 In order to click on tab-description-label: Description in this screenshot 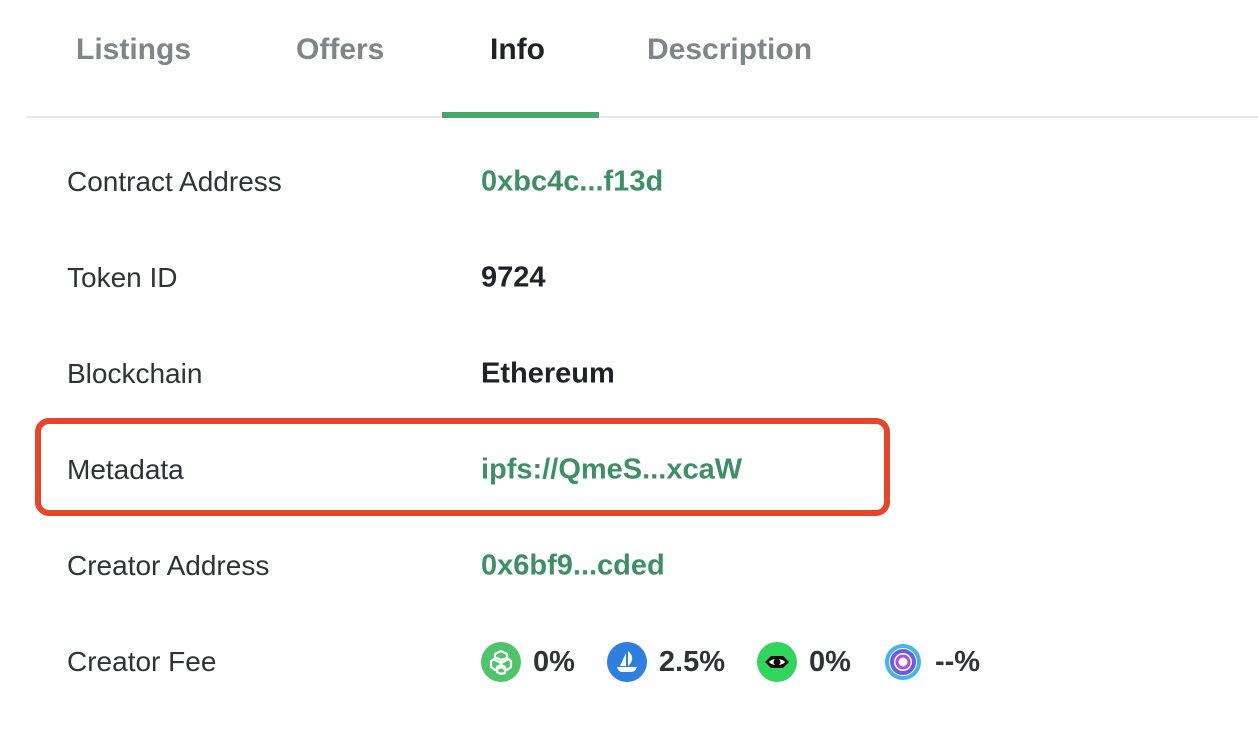, I will do `click(730, 49)`.